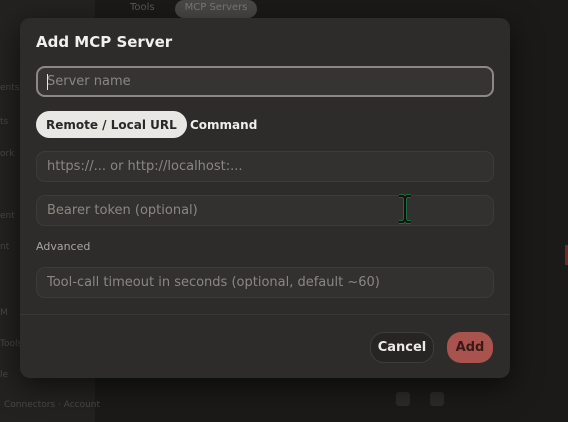 The height and width of the screenshot is (422, 568). What do you see at coordinates (4, 313) in the screenshot?
I see `bg-sidebar-item: M` at bounding box center [4, 313].